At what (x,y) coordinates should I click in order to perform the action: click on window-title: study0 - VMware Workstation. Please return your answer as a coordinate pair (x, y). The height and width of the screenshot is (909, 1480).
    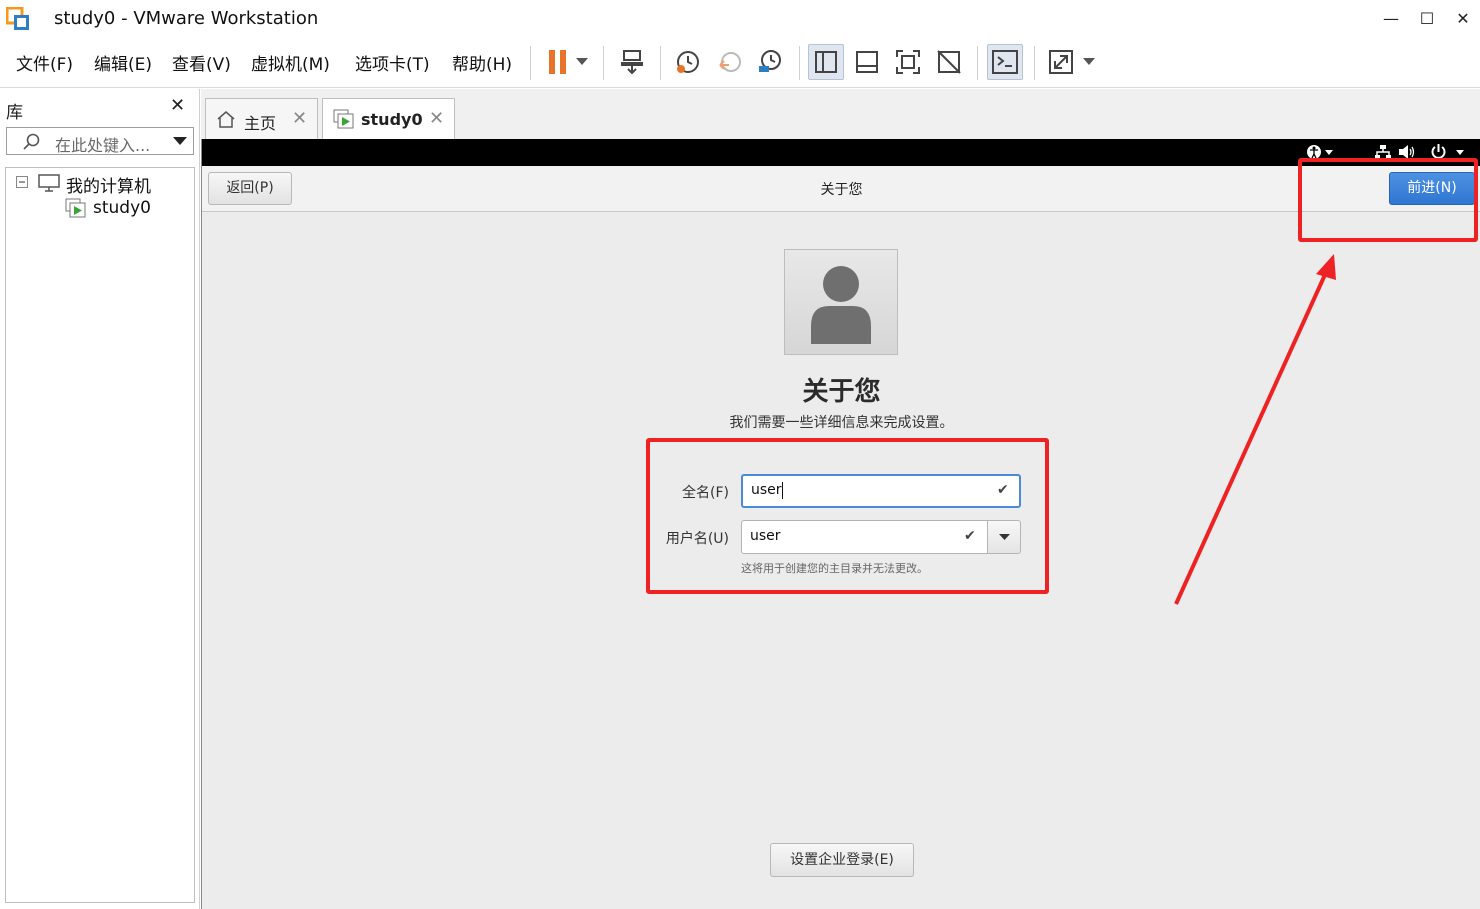
    Looking at the image, I should click on (186, 18).